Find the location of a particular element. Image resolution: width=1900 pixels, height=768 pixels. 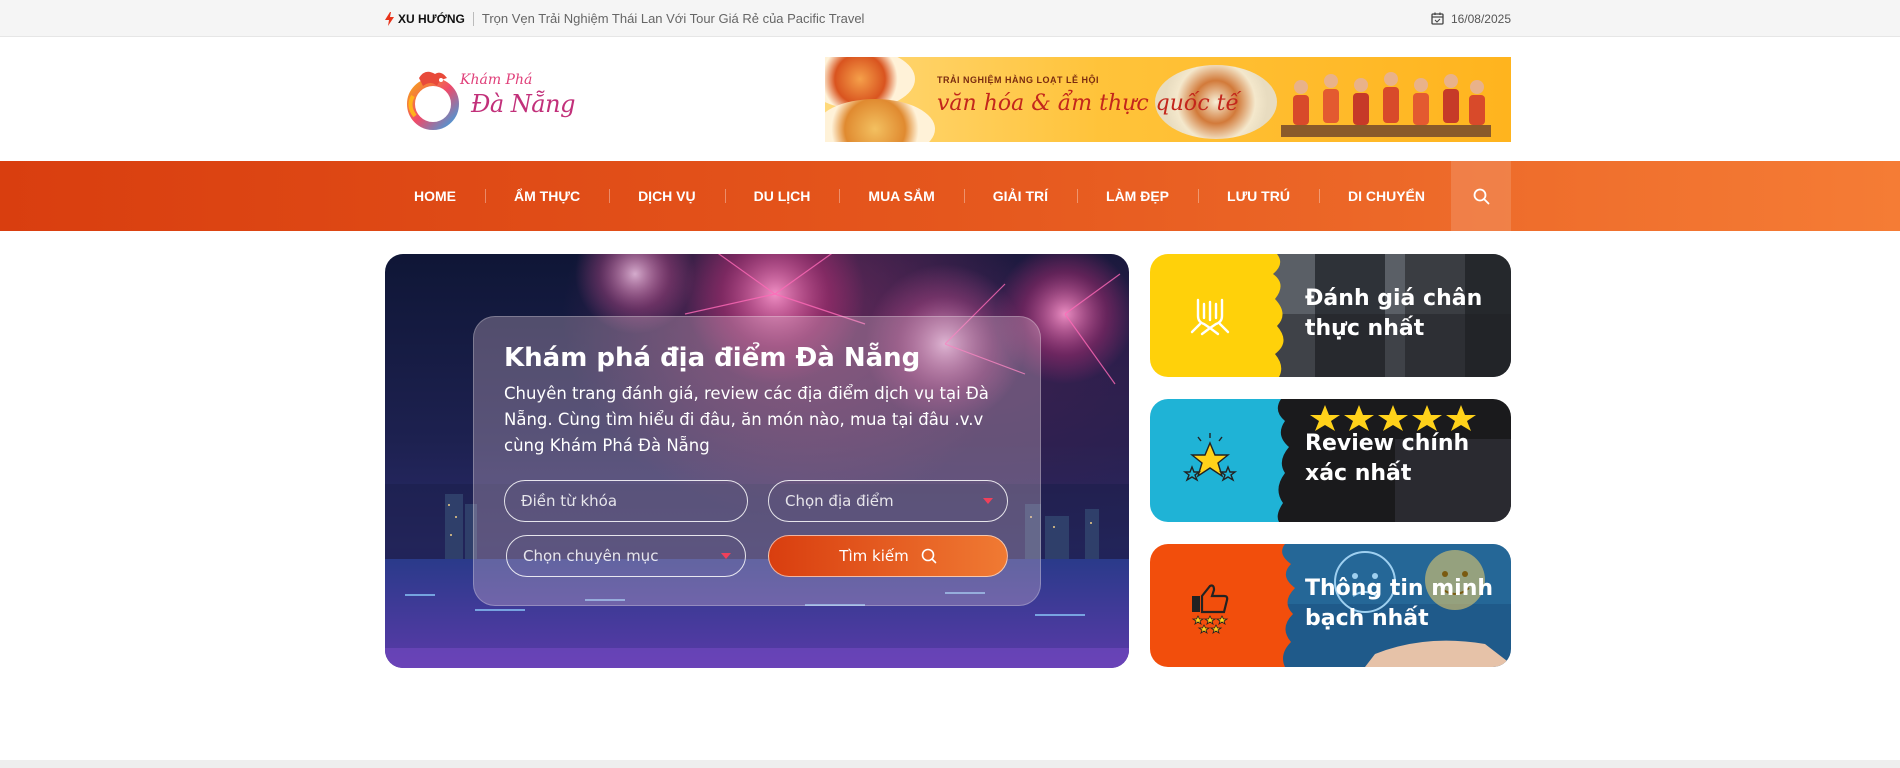

hero-title: Khám phá địa điểm Đà Nẵng is located at coordinates (712, 358).